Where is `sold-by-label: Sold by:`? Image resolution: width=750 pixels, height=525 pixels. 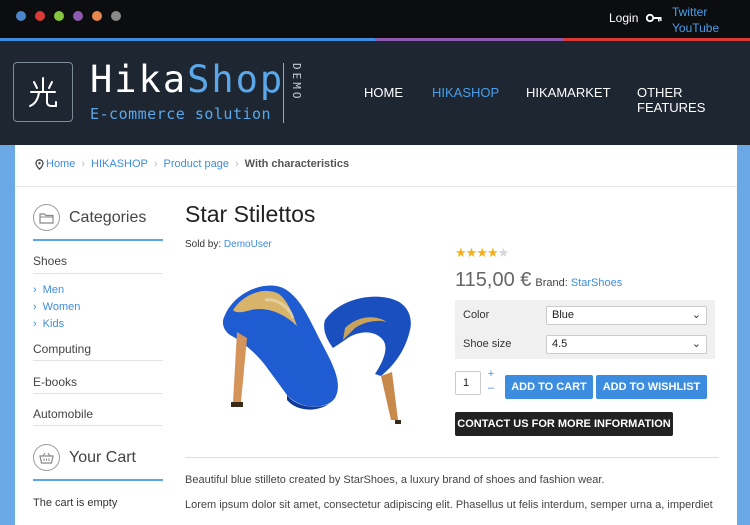 sold-by-label: Sold by: is located at coordinates (203, 244).